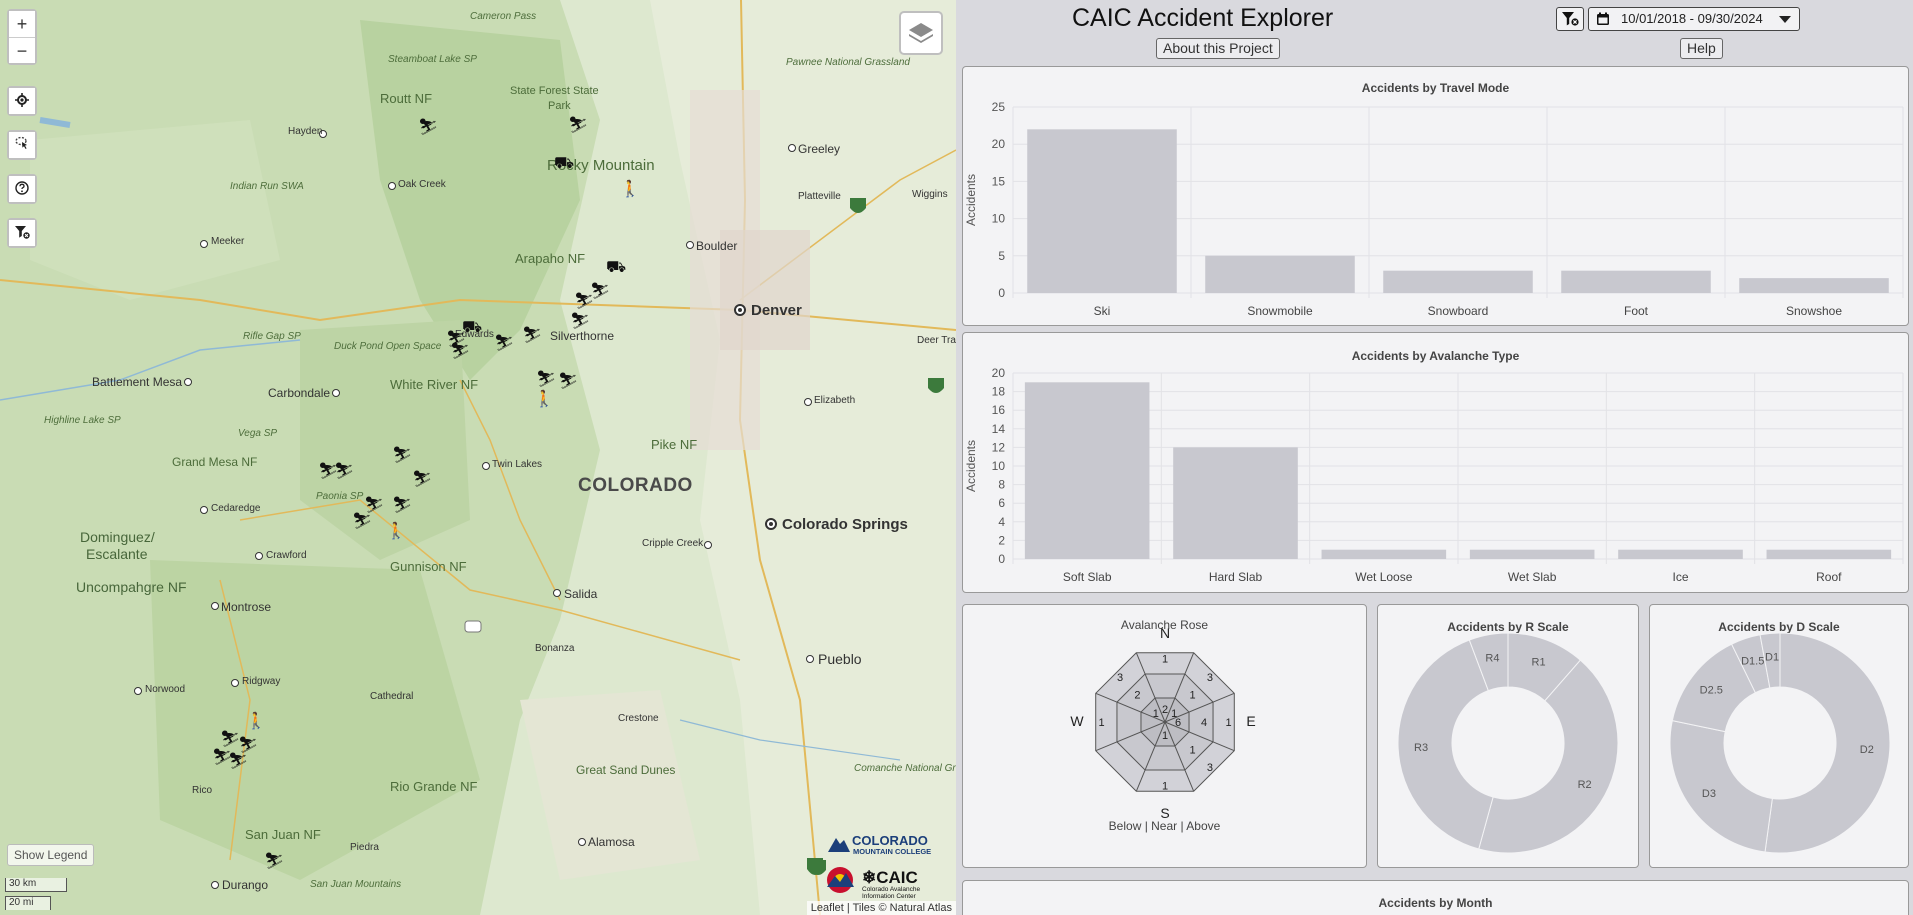 Image resolution: width=1913 pixels, height=915 pixels. What do you see at coordinates (673, 543) in the screenshot?
I see `city-label: Cripple Creek` at bounding box center [673, 543].